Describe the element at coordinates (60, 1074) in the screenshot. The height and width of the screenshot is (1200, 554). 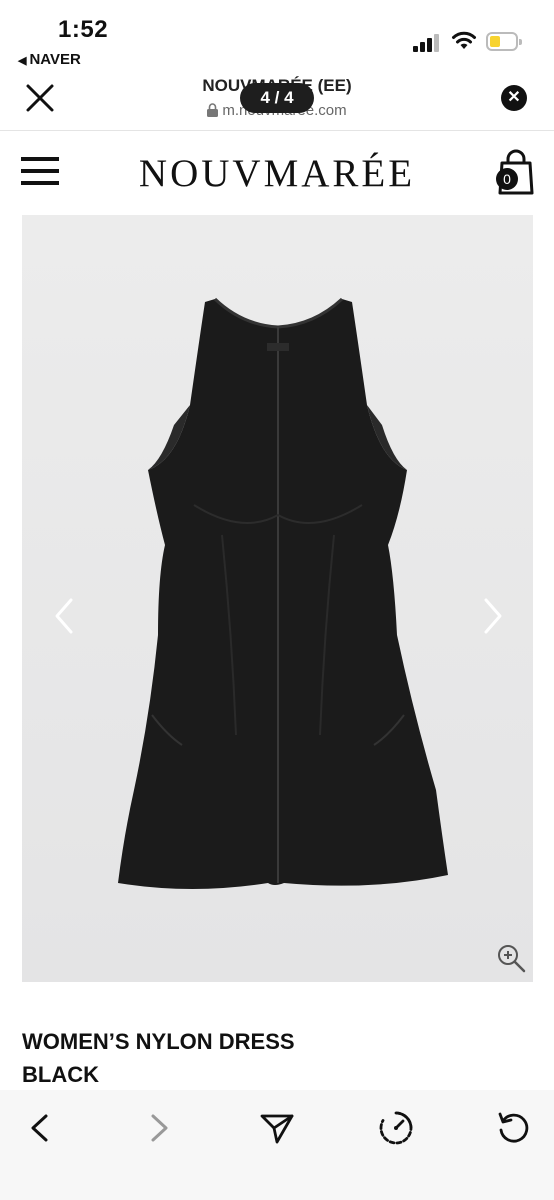
I see `product-color-line: BLACK` at that location.